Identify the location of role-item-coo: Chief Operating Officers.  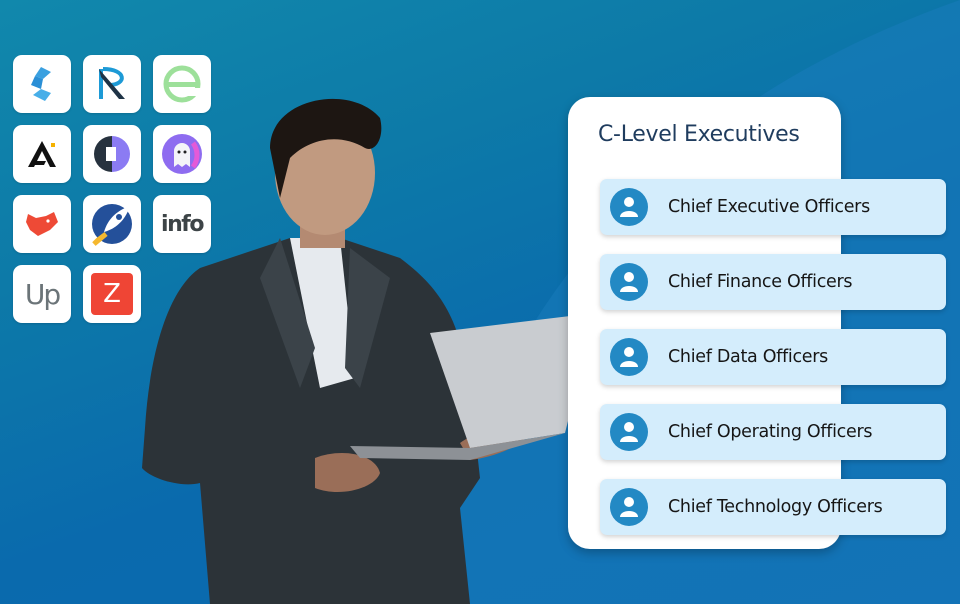
(773, 432).